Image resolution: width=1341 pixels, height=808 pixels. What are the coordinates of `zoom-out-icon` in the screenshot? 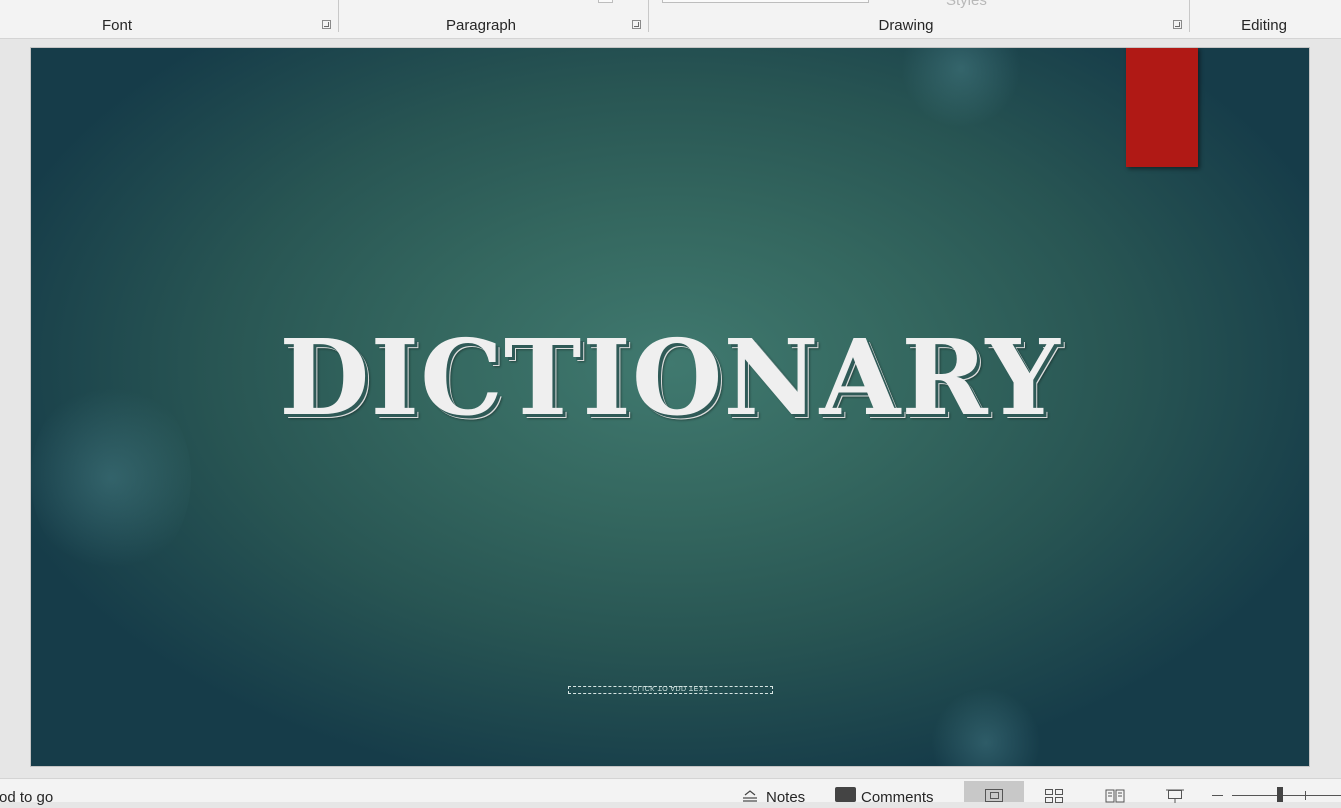 It's located at (1217, 795).